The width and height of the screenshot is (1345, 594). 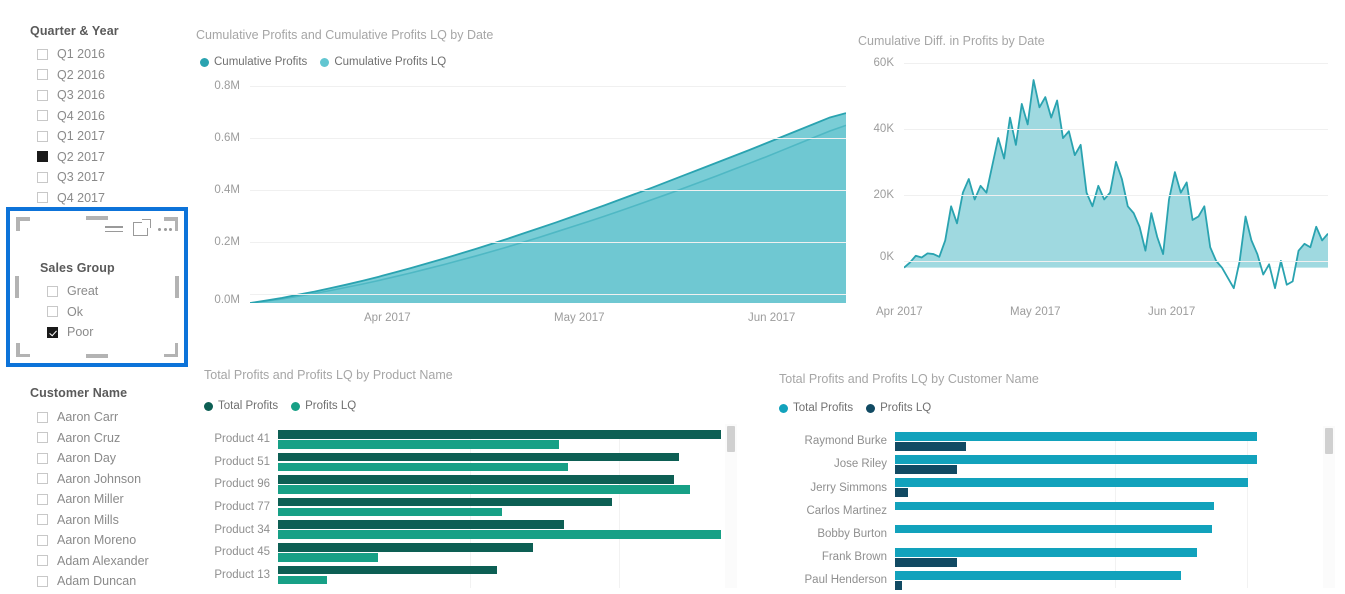 What do you see at coordinates (66, 54) in the screenshot?
I see `slicer-item-q1-2016: Q1 2016` at bounding box center [66, 54].